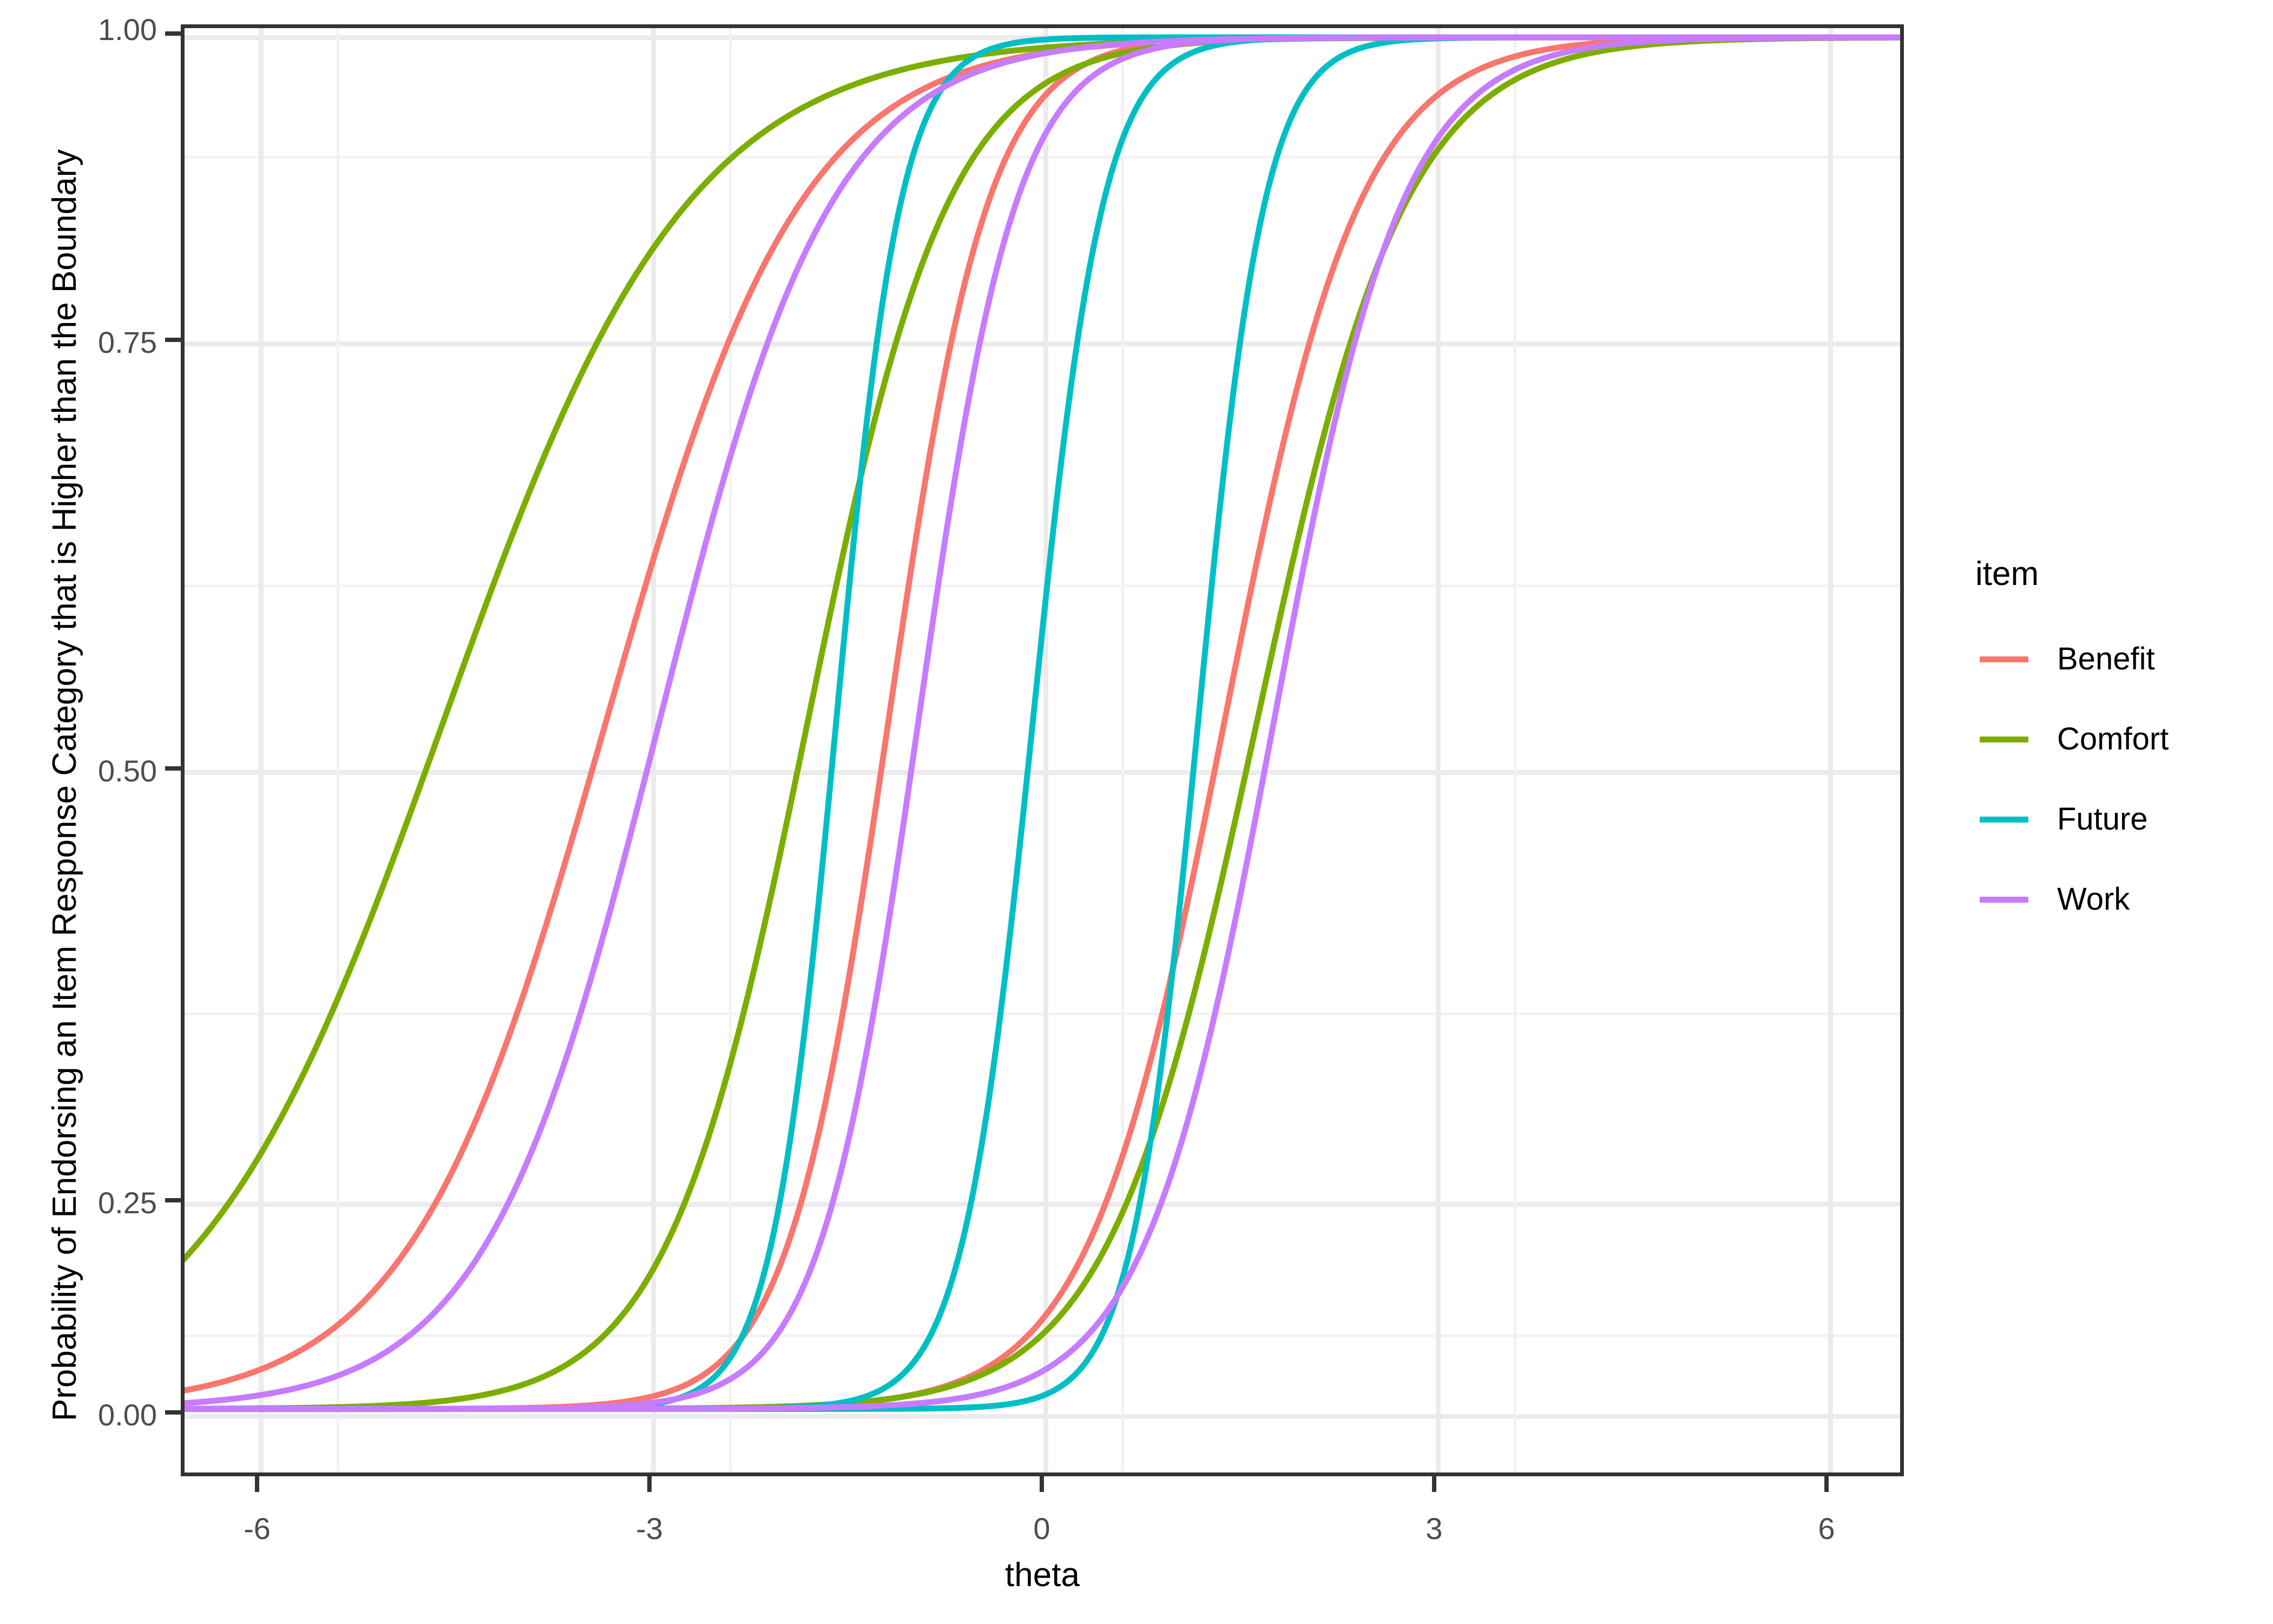  I want to click on x-tick-label-2: 0, so click(1042, 1528).